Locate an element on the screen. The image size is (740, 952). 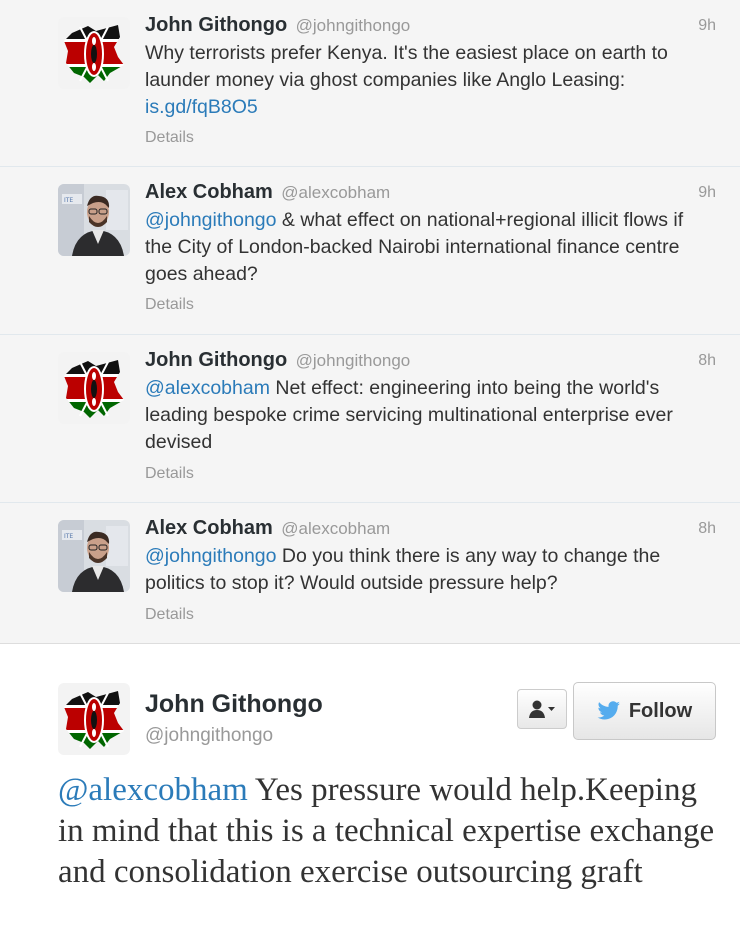
tweet-link: is.gd/fqB8O5 is located at coordinates (201, 107).